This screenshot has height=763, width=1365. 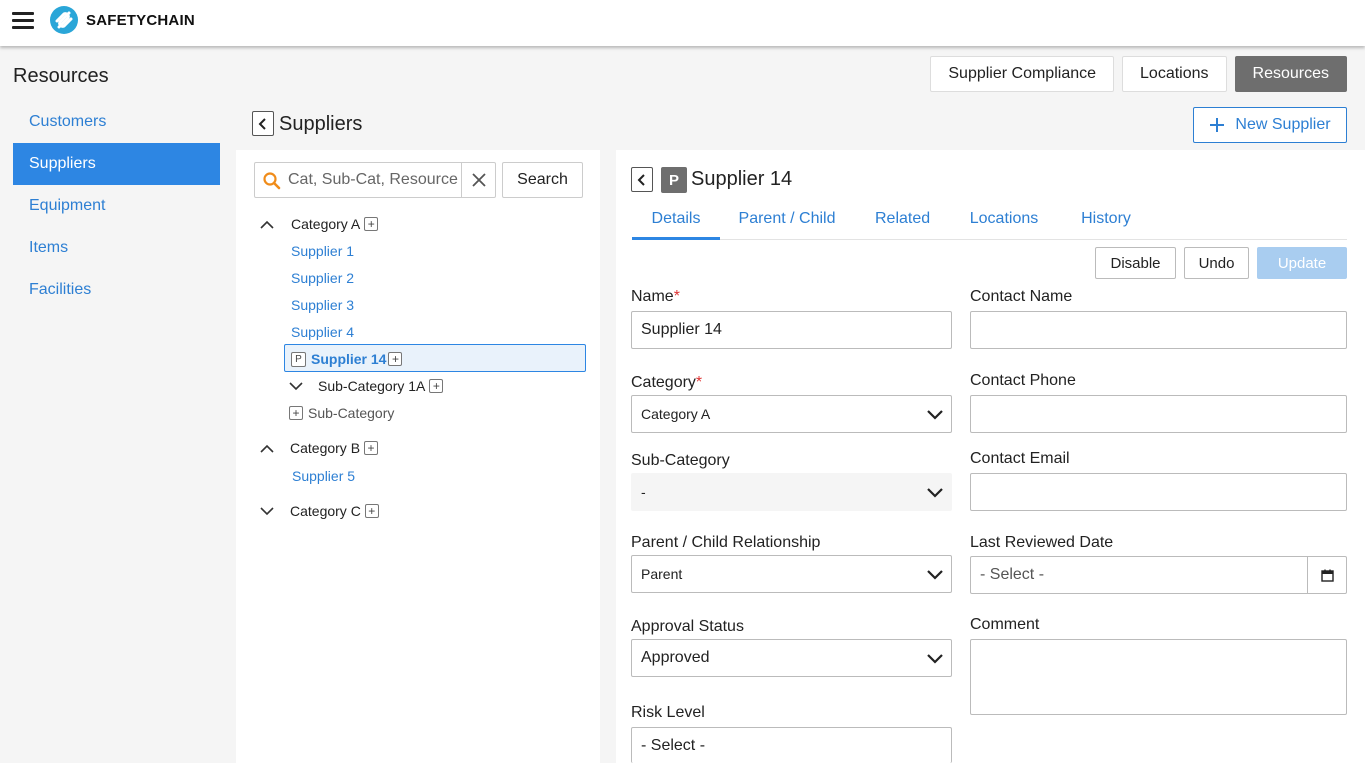 What do you see at coordinates (319, 511) in the screenshot?
I see `tree-category-c: Category C +` at bounding box center [319, 511].